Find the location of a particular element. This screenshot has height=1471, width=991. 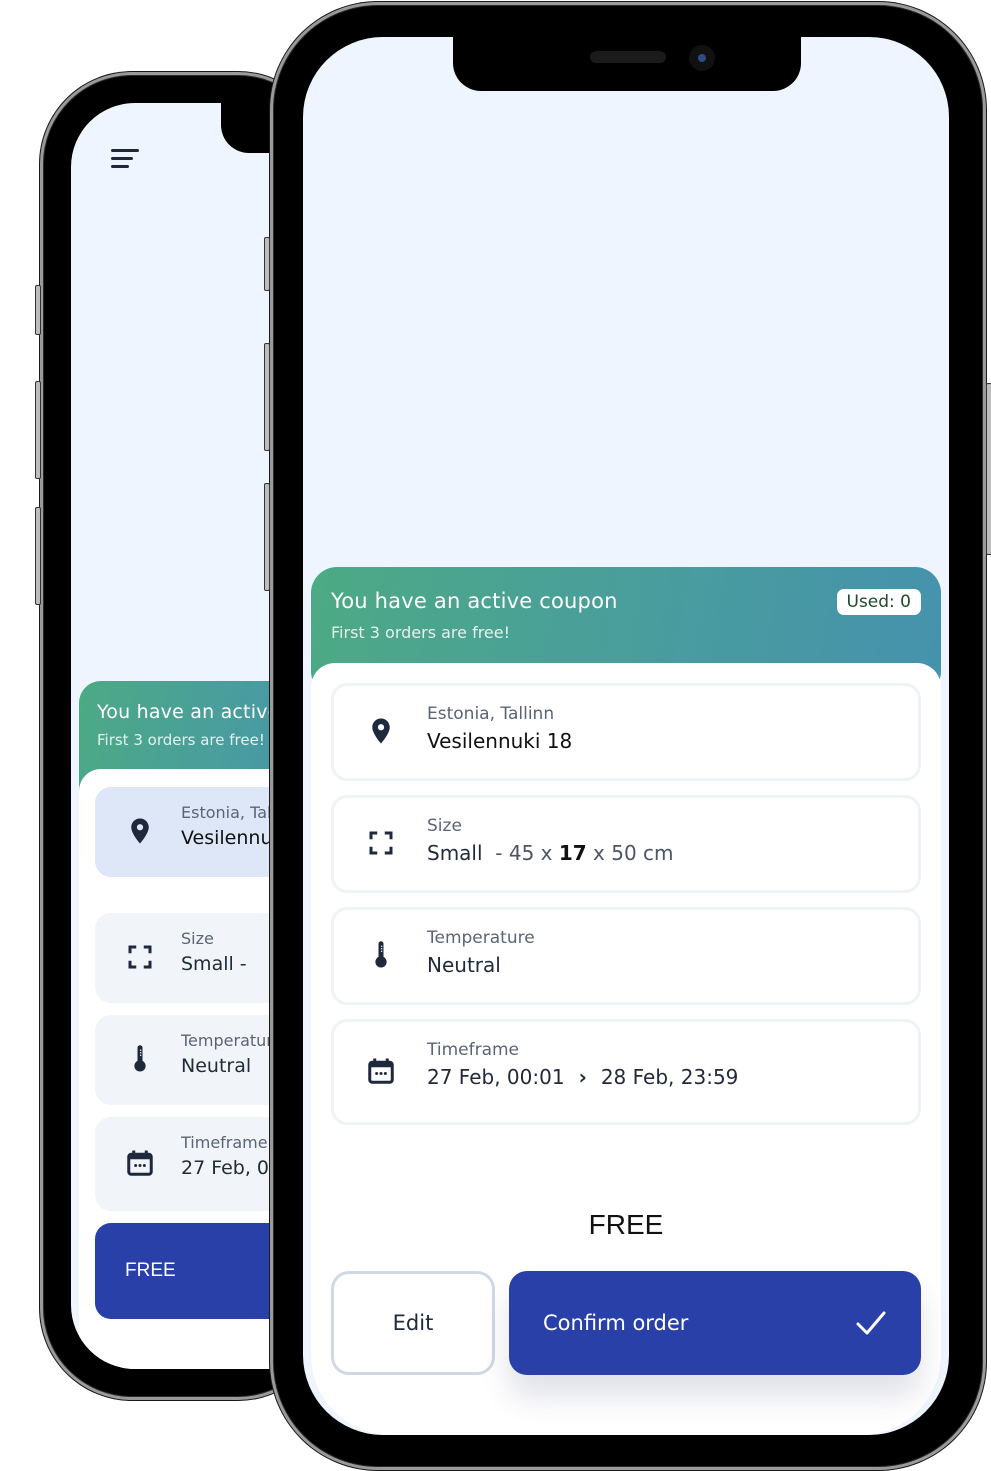

front-phone-notch is located at coordinates (627, 64).